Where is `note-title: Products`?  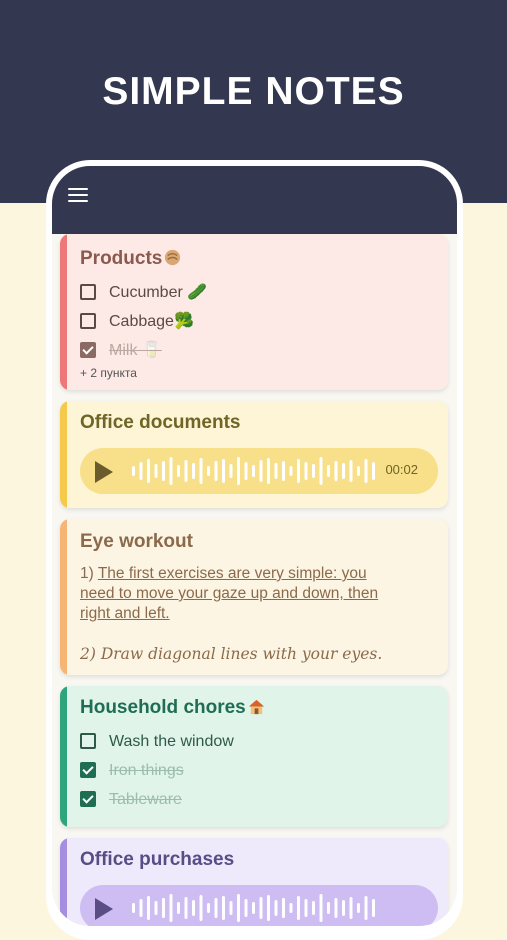 note-title: Products is located at coordinates (131, 259).